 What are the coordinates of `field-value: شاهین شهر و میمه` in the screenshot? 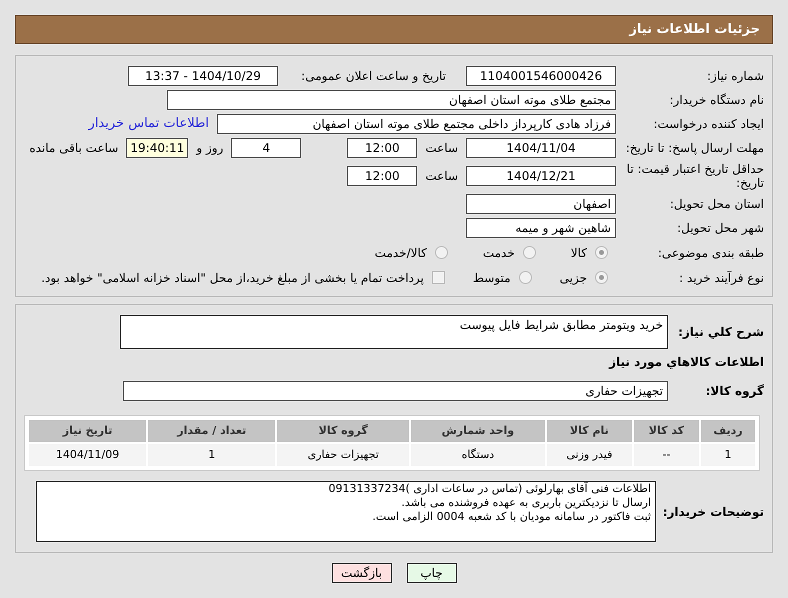 It's located at (541, 228).